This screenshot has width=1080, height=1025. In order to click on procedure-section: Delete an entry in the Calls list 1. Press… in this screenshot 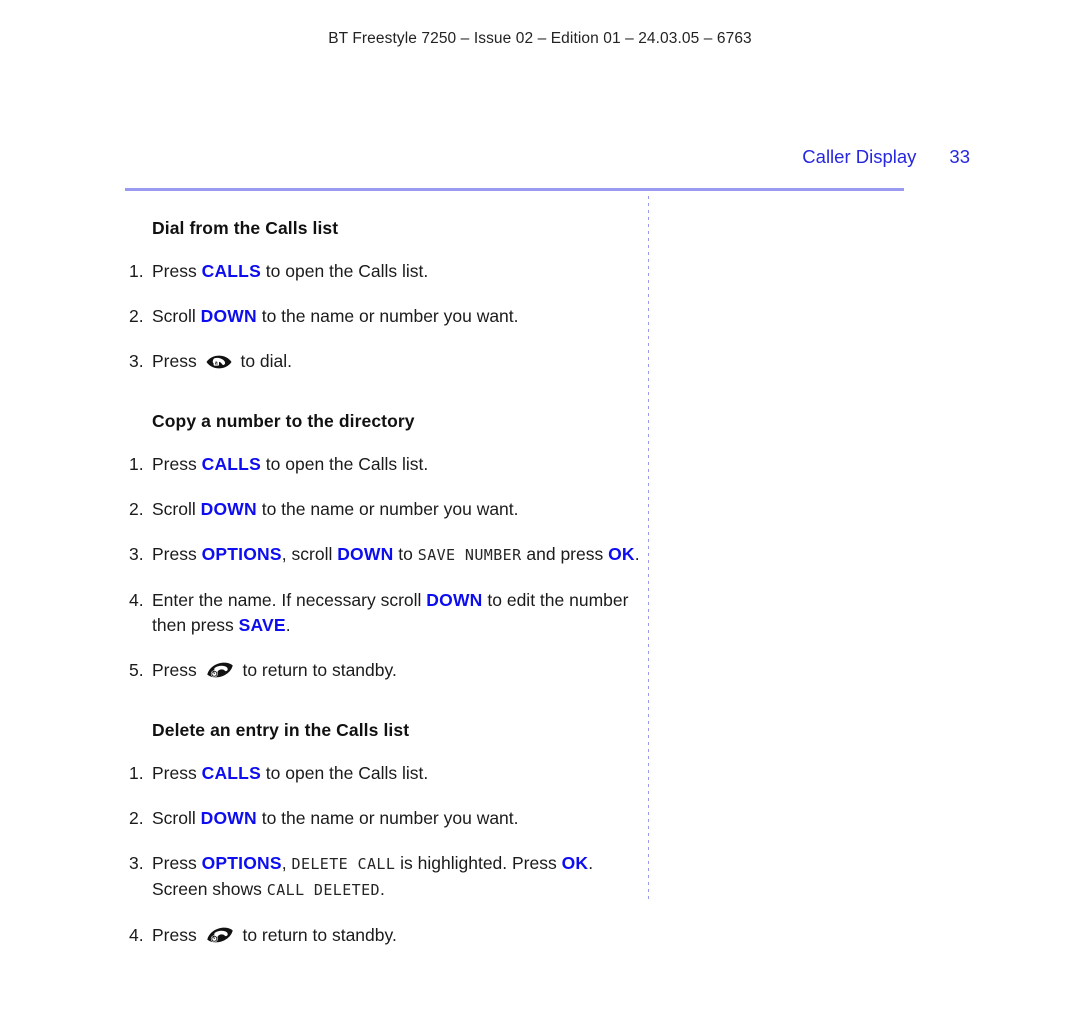, I will do `click(324, 834)`.